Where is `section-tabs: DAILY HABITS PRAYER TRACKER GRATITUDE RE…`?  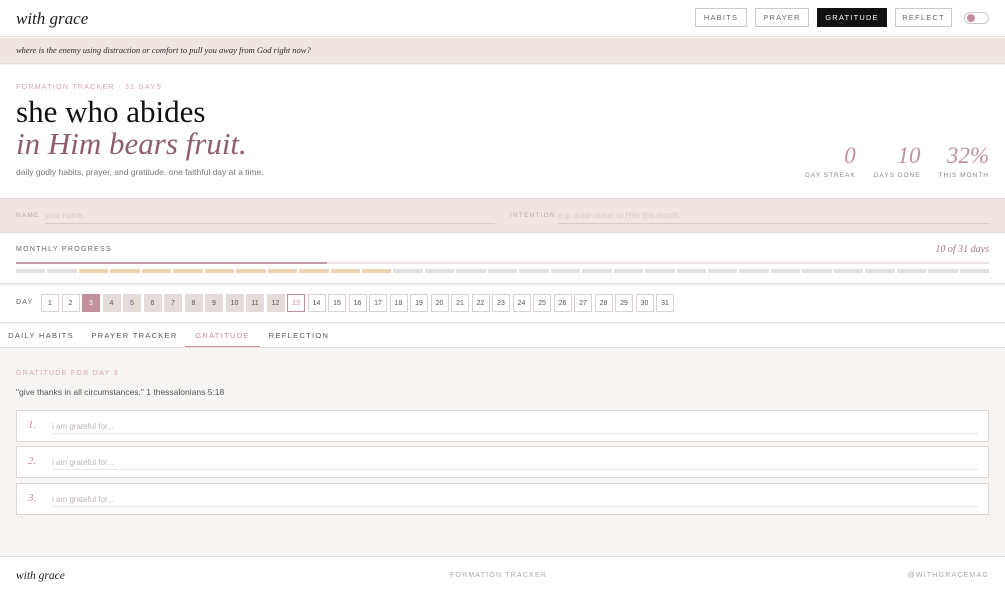 section-tabs: DAILY HABITS PRAYER TRACKER GRATITUDE RE… is located at coordinates (502, 336).